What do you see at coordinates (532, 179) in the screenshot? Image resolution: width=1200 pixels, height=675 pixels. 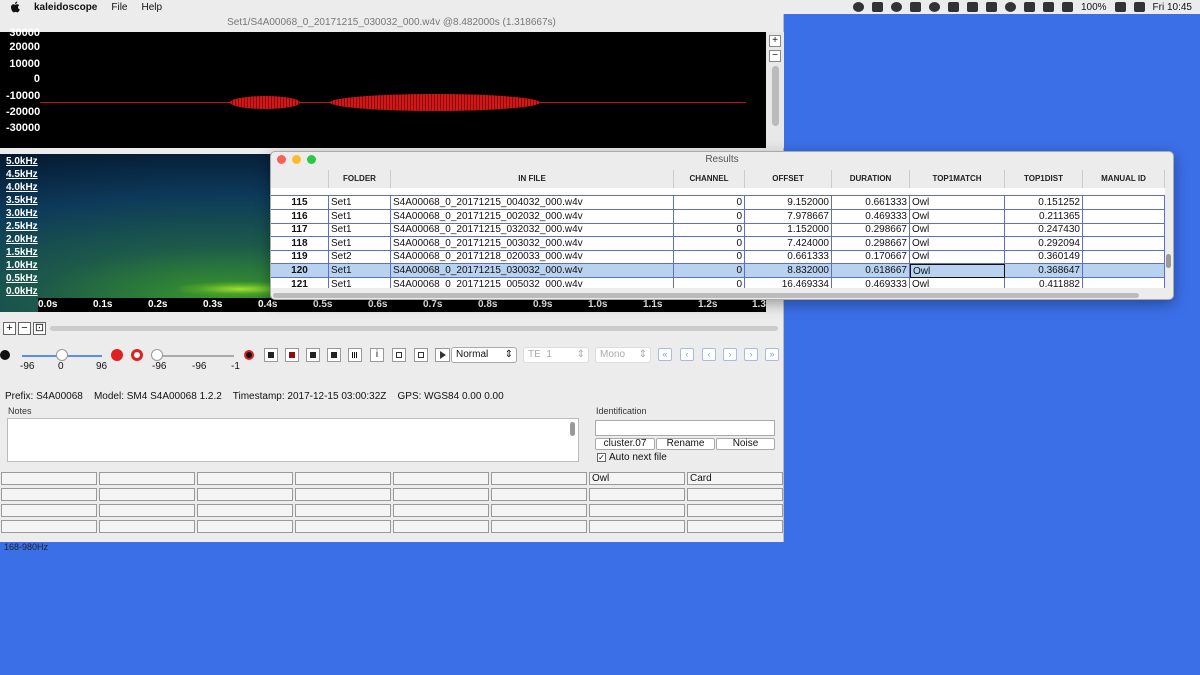 I see `col-header-in-file: IN FILE` at bounding box center [532, 179].